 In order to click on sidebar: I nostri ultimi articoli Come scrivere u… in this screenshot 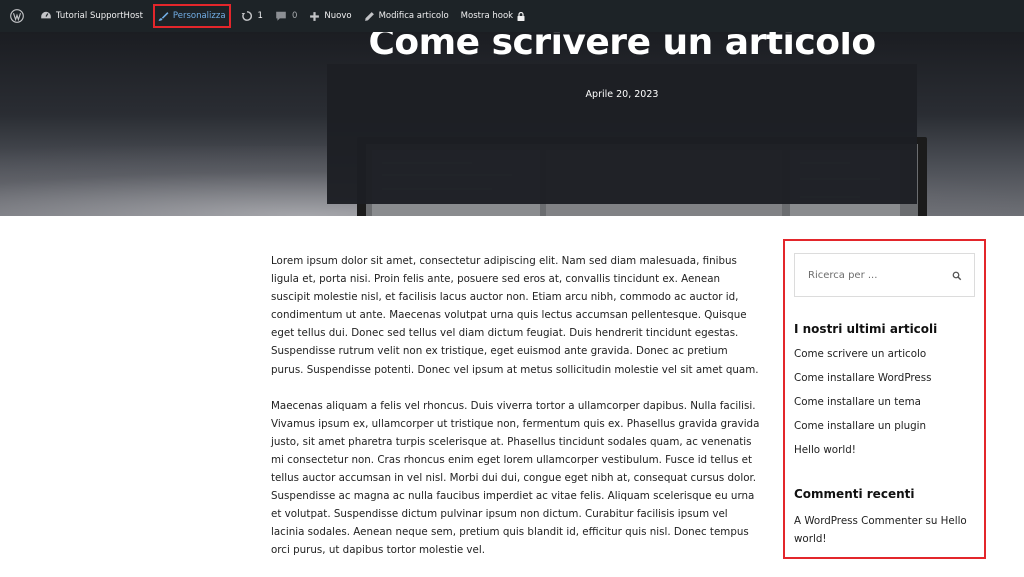, I will do `click(884, 399)`.